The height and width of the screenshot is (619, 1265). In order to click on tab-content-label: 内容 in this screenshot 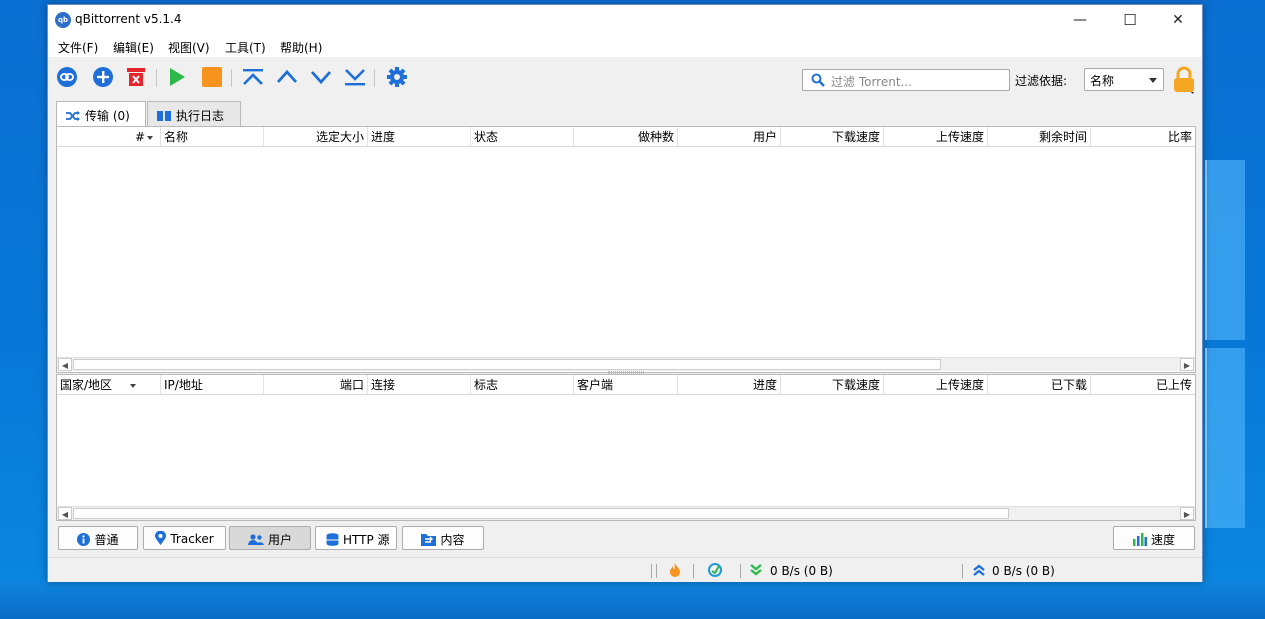, I will do `click(452, 540)`.